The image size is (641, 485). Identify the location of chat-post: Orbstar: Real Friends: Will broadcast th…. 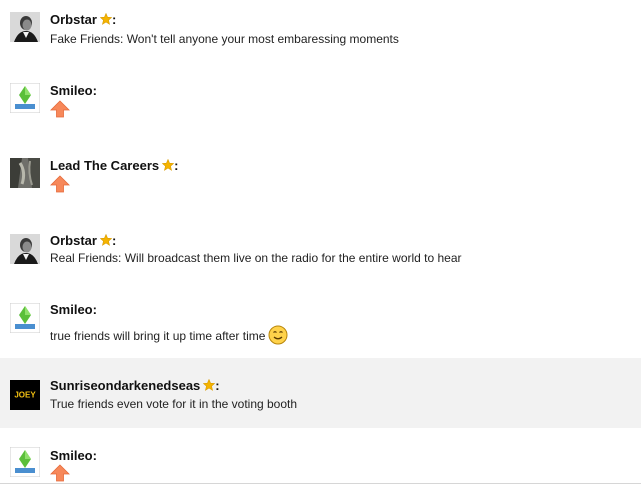
(320, 252).